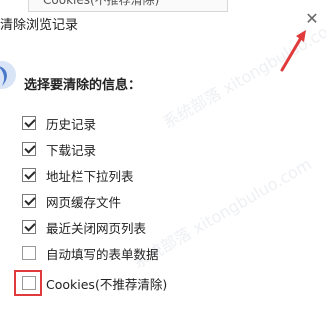 This screenshot has height=312, width=326. I want to click on option-cookies: Cookies(不推荐清除), so click(94, 283).